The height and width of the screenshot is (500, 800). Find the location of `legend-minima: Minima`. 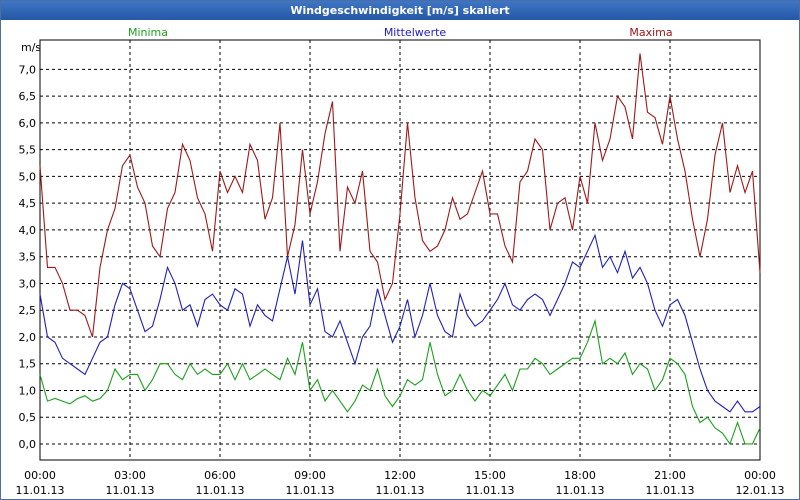

legend-minima: Minima is located at coordinates (148, 32).